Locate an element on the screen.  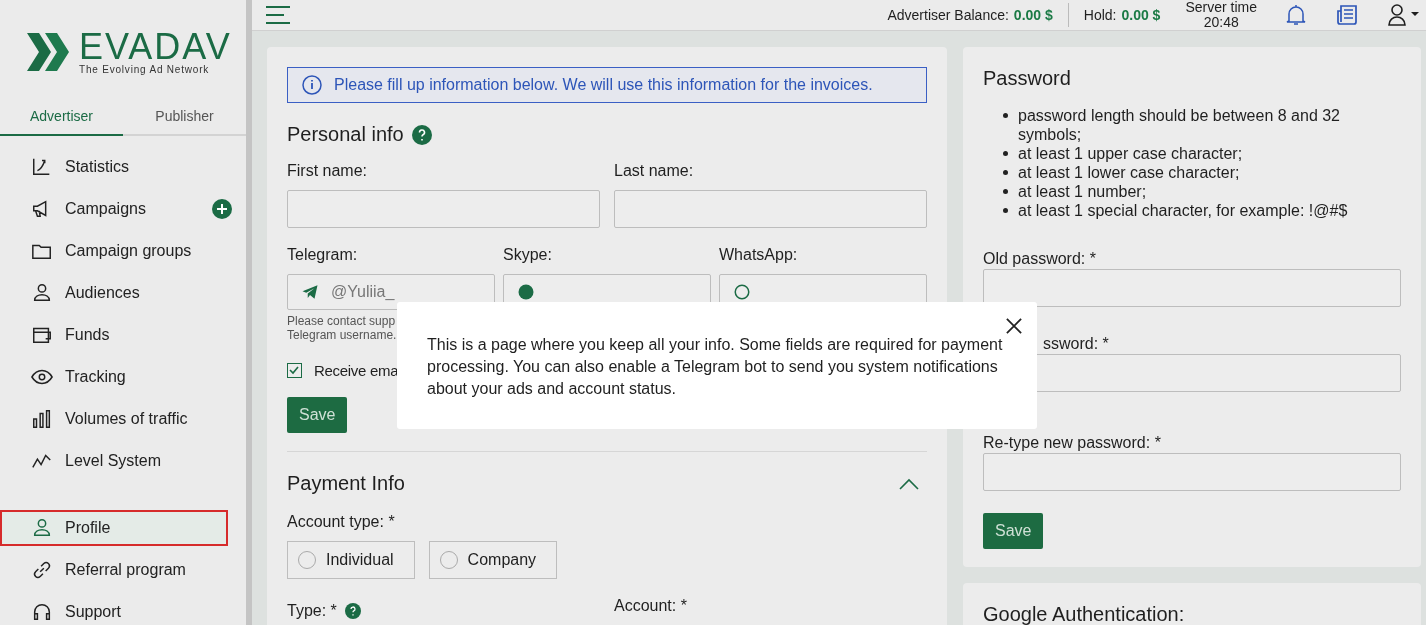
sidebar-item: Volumes of traffic is located at coordinates (123, 419).